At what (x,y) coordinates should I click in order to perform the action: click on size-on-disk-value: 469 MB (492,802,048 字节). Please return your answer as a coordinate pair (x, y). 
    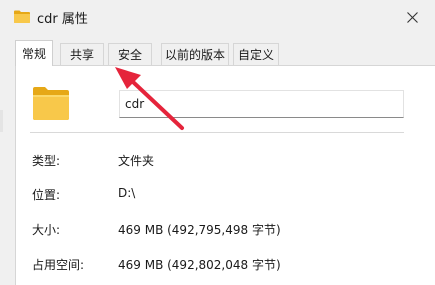
    Looking at the image, I should click on (199, 265).